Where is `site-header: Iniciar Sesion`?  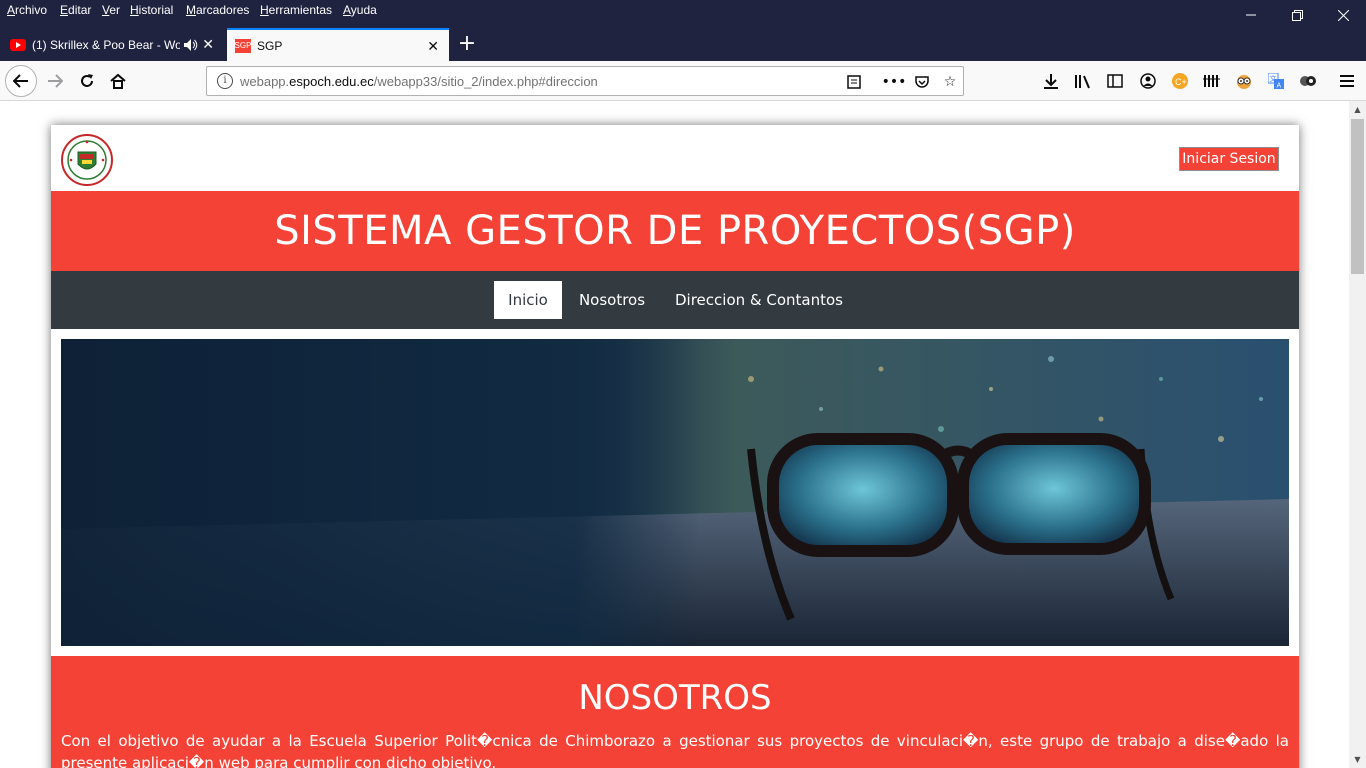 site-header: Iniciar Sesion is located at coordinates (675, 158).